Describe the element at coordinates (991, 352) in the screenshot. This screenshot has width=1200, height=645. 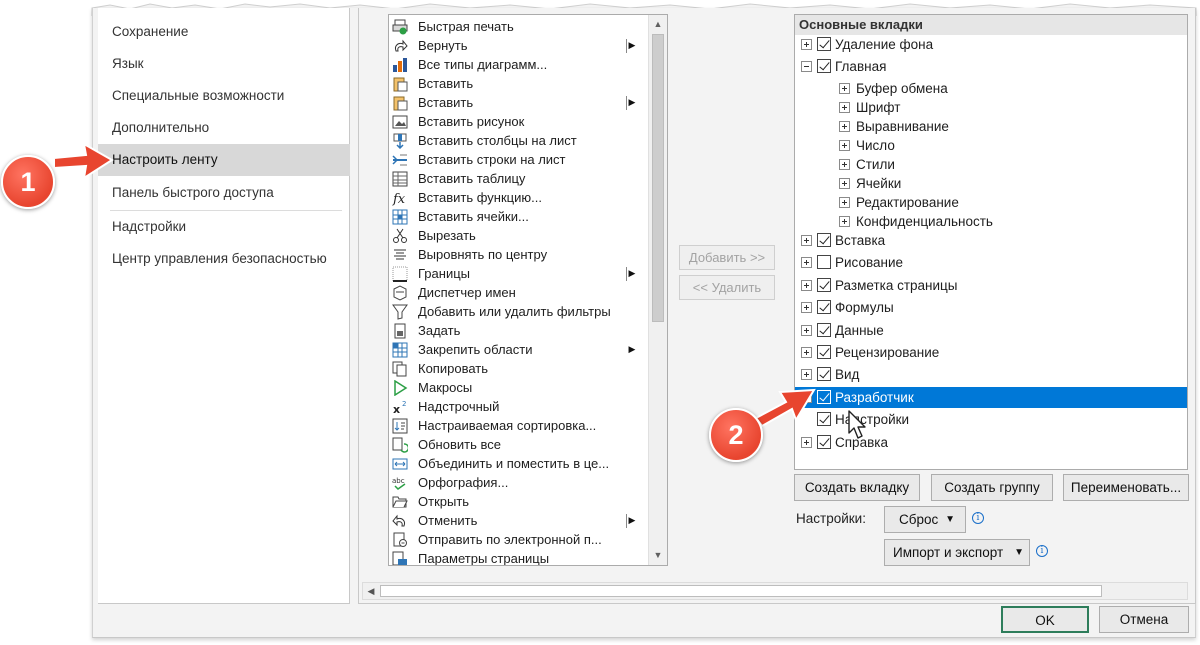
I see `ribbon-tab-node: Рецензирование` at that location.